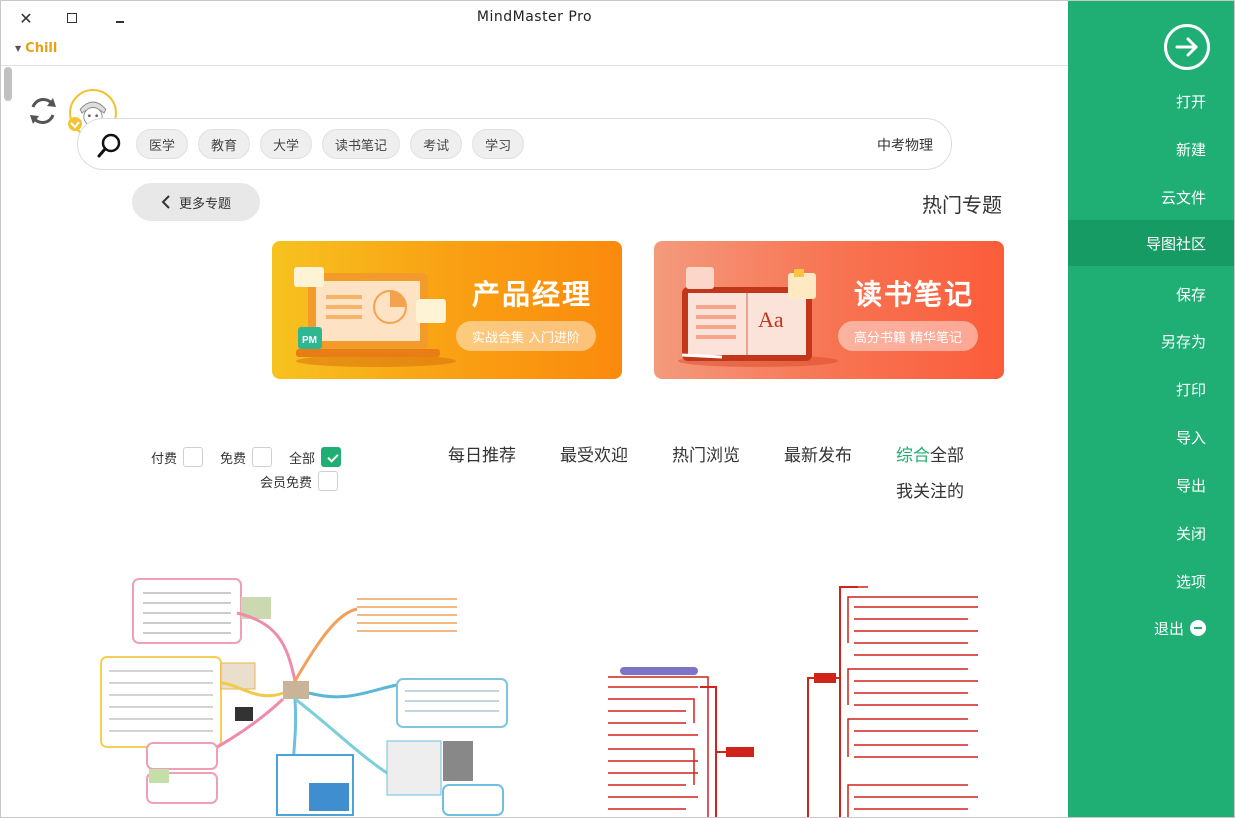 This screenshot has width=1235, height=818. What do you see at coordinates (331, 457) in the screenshot?
I see `checkbox-checked` at bounding box center [331, 457].